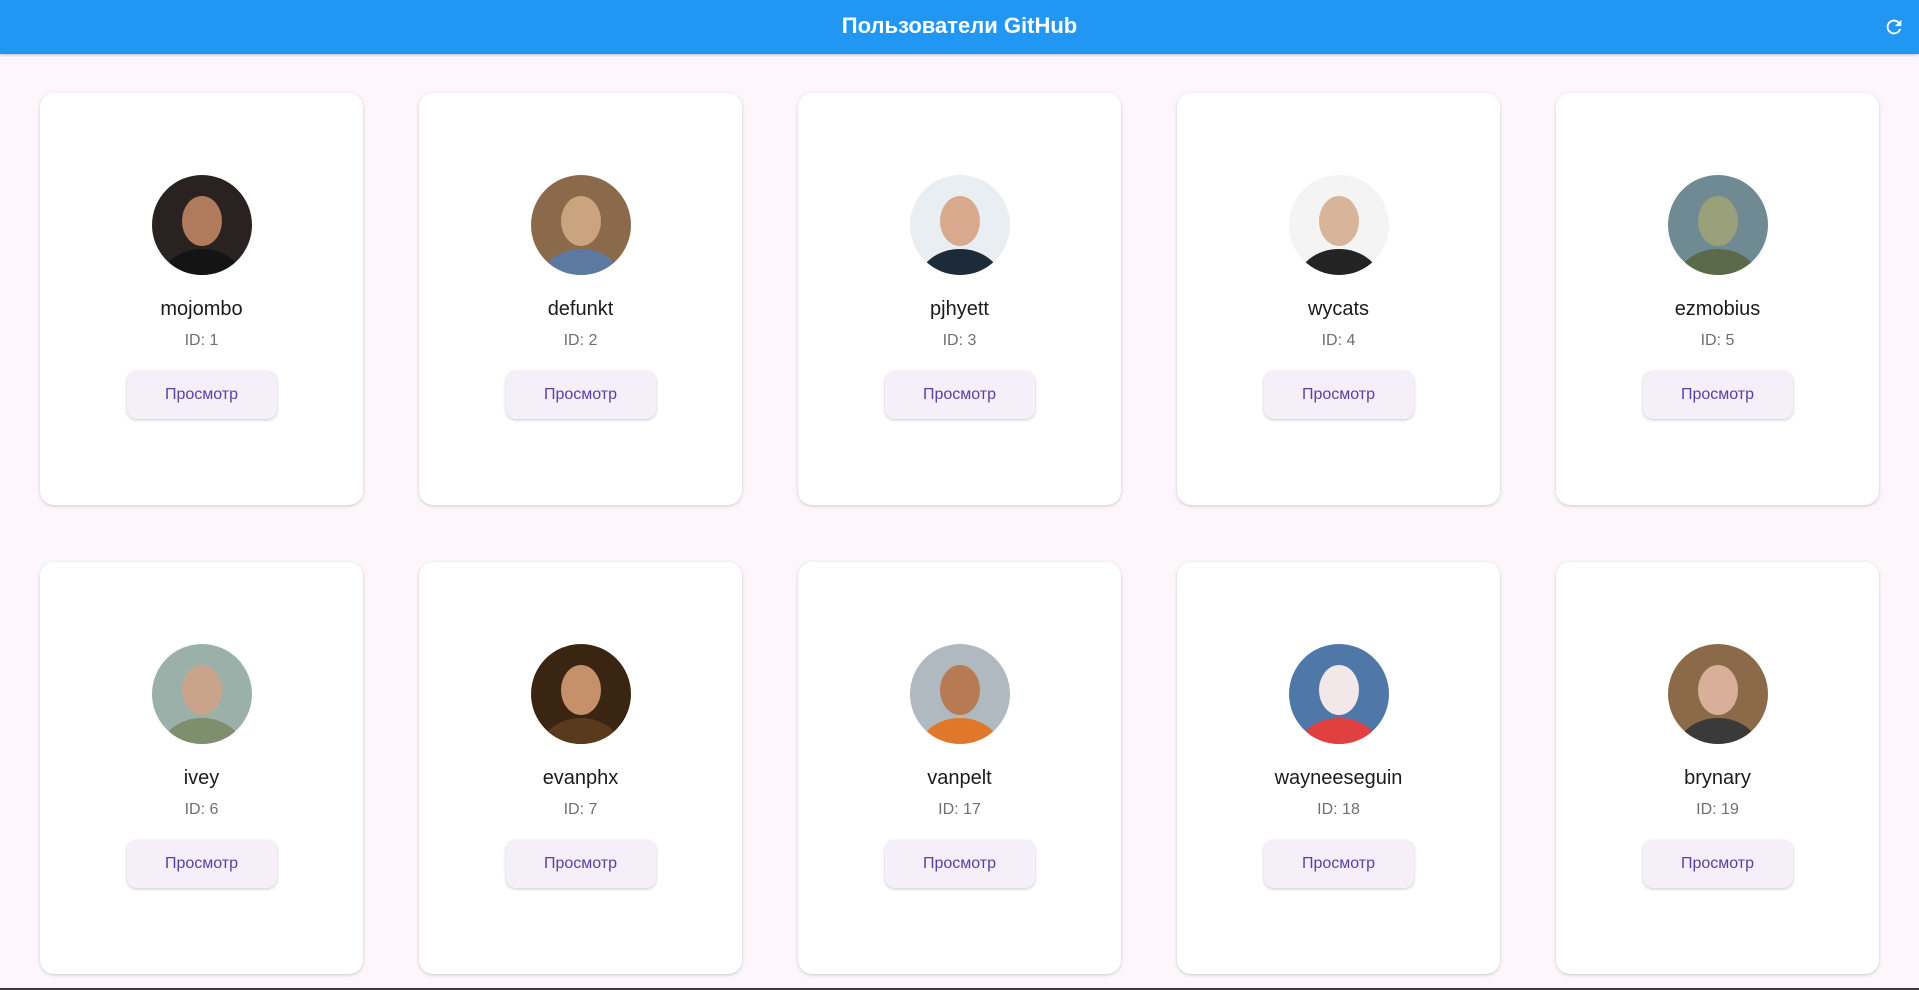 This screenshot has width=1919, height=990. I want to click on user-login: defunkt, so click(580, 309).